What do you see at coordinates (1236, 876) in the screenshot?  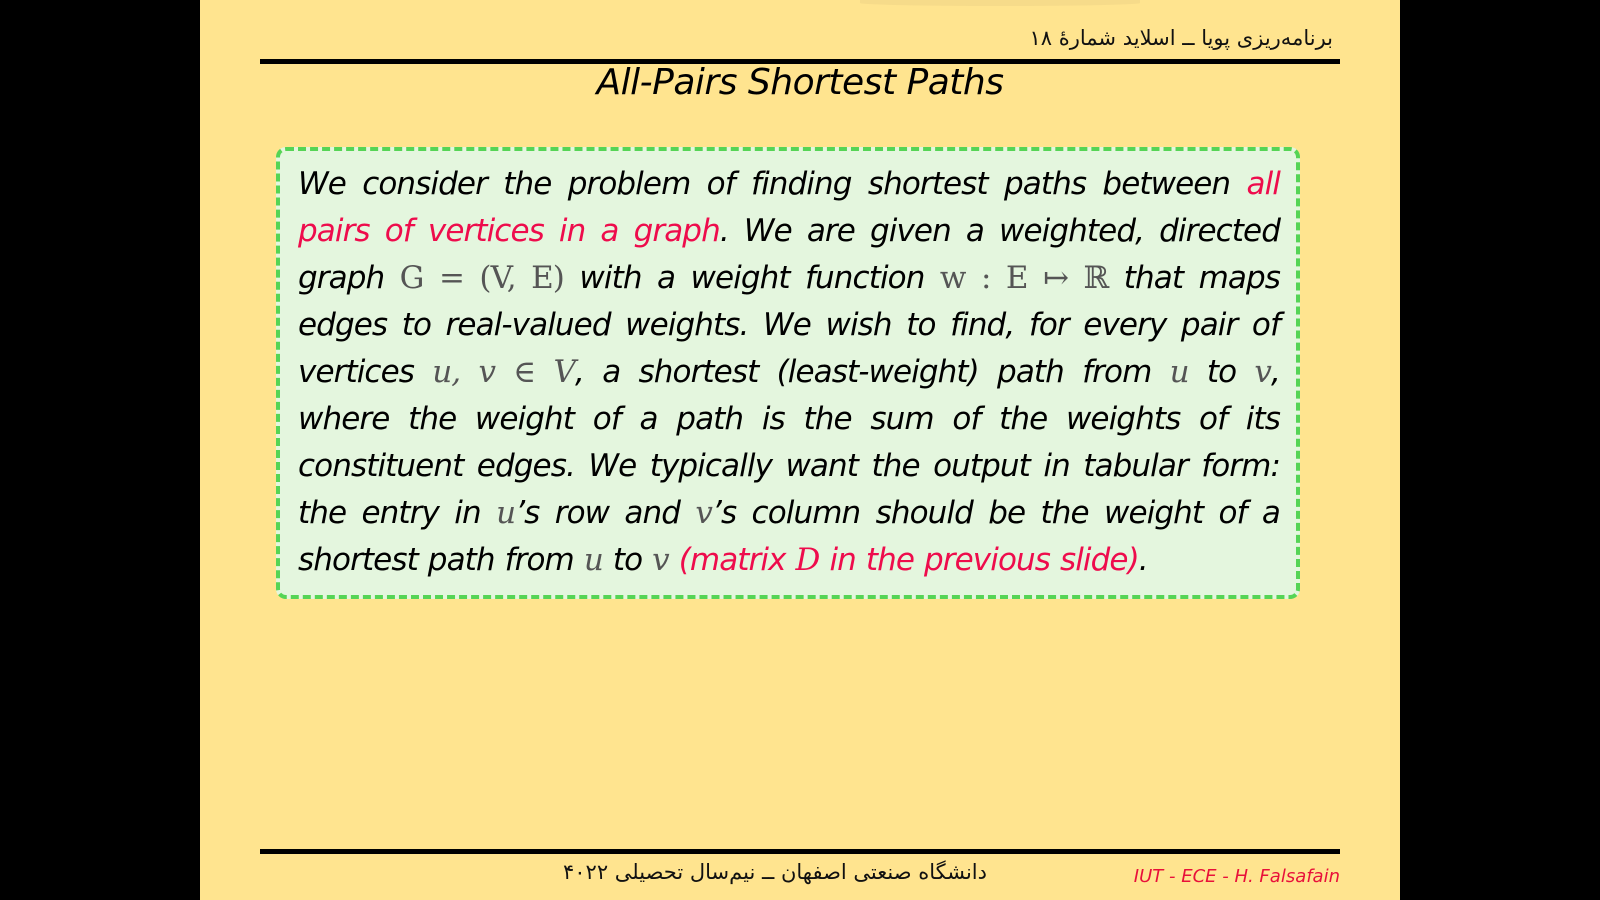 I see `footer-credit: IUT - ECE - H. Falsafain` at bounding box center [1236, 876].